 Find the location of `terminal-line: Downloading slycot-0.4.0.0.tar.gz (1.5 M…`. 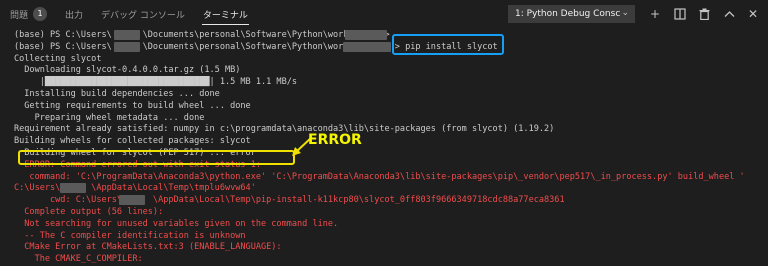

terminal-line: Downloading slycot-0.4.0.0.tar.gz (1.5 M… is located at coordinates (127, 70).